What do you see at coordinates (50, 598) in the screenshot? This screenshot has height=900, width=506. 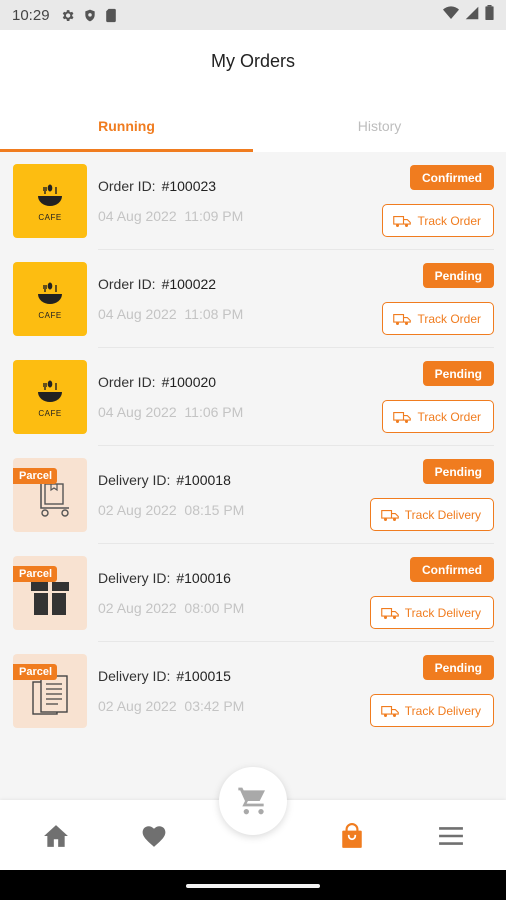 I see `gift-box-icon` at bounding box center [50, 598].